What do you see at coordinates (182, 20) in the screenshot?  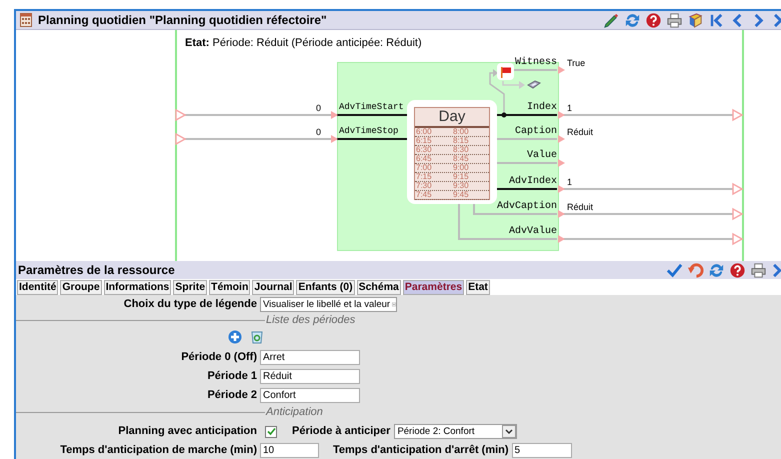 I see `window-title: Planning quotidien "Planning quotidien réfectoire"` at bounding box center [182, 20].